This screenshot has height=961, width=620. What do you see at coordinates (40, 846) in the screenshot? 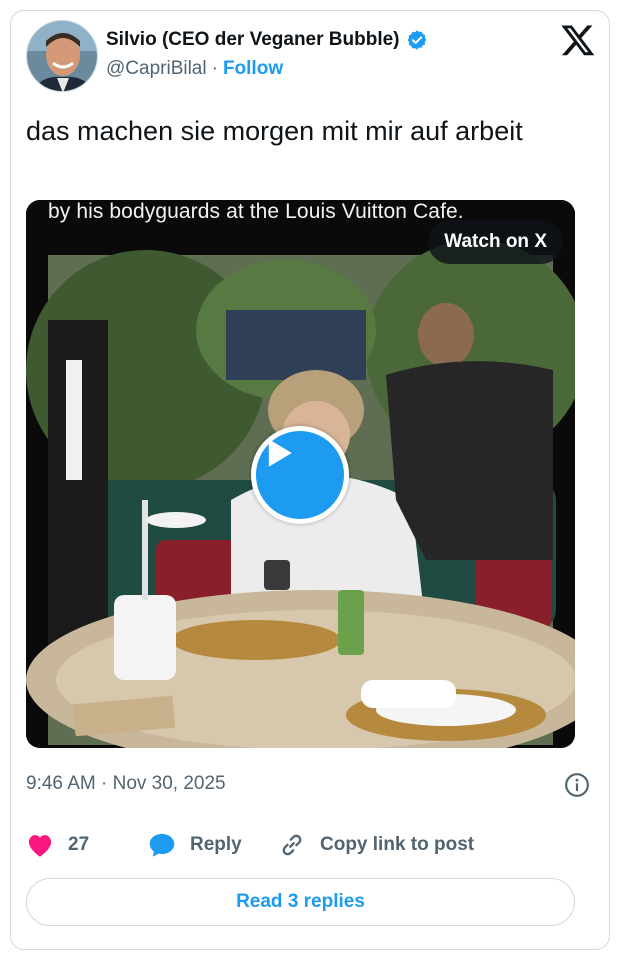
I see `heart-icon` at bounding box center [40, 846].